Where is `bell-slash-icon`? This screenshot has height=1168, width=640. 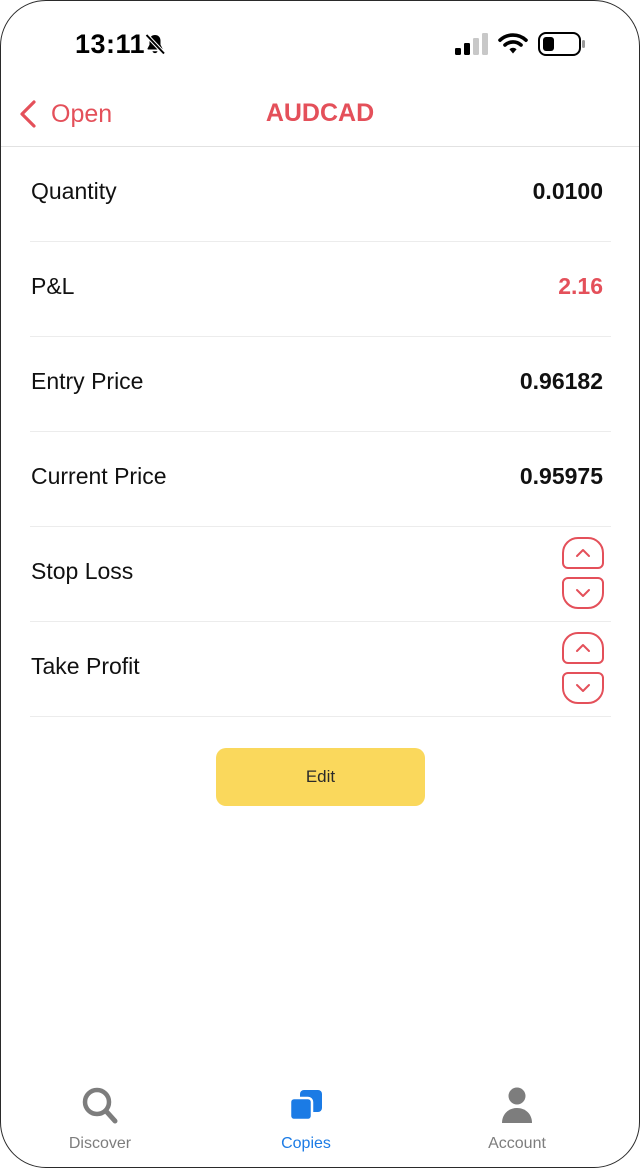
bell-slash-icon is located at coordinates (155, 44).